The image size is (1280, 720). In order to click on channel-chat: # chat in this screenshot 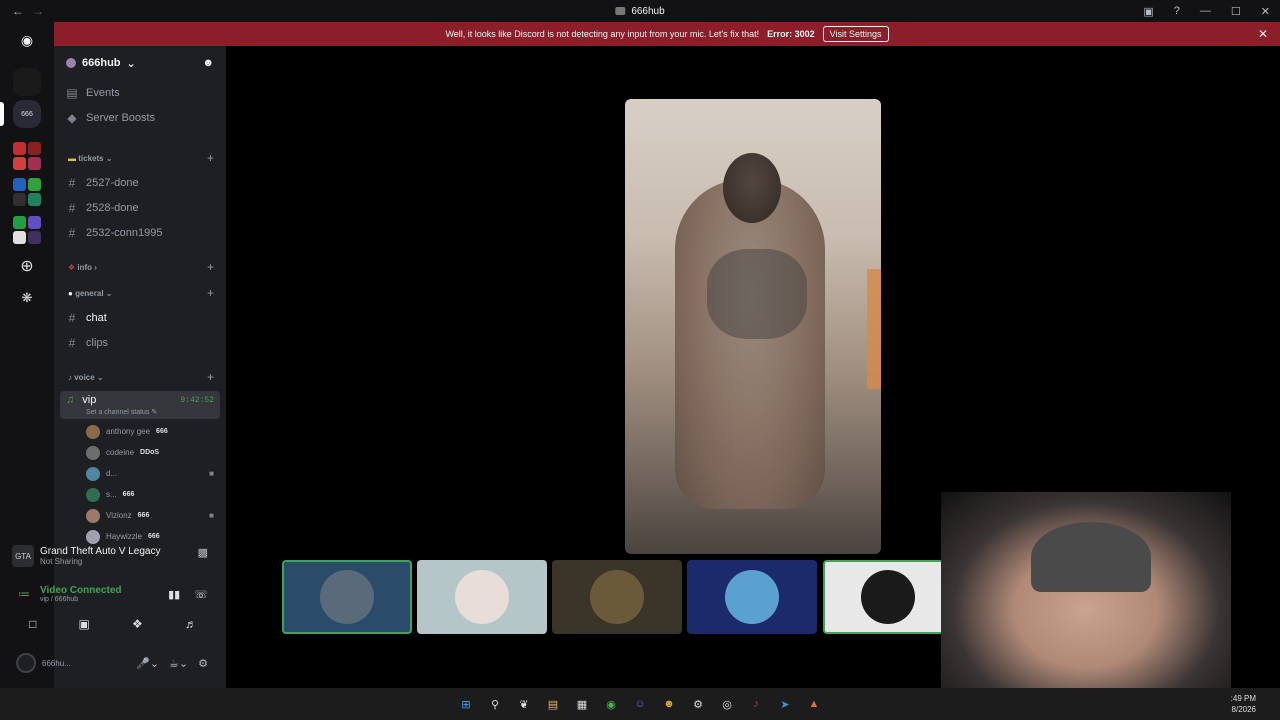, I will do `click(140, 317)`.